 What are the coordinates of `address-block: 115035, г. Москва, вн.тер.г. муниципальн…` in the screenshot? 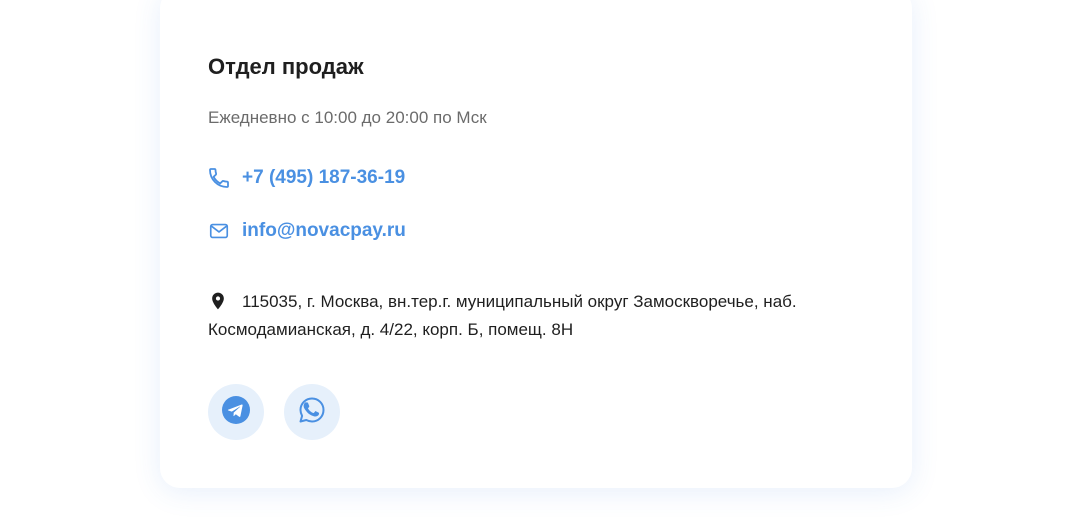 It's located at (548, 316).